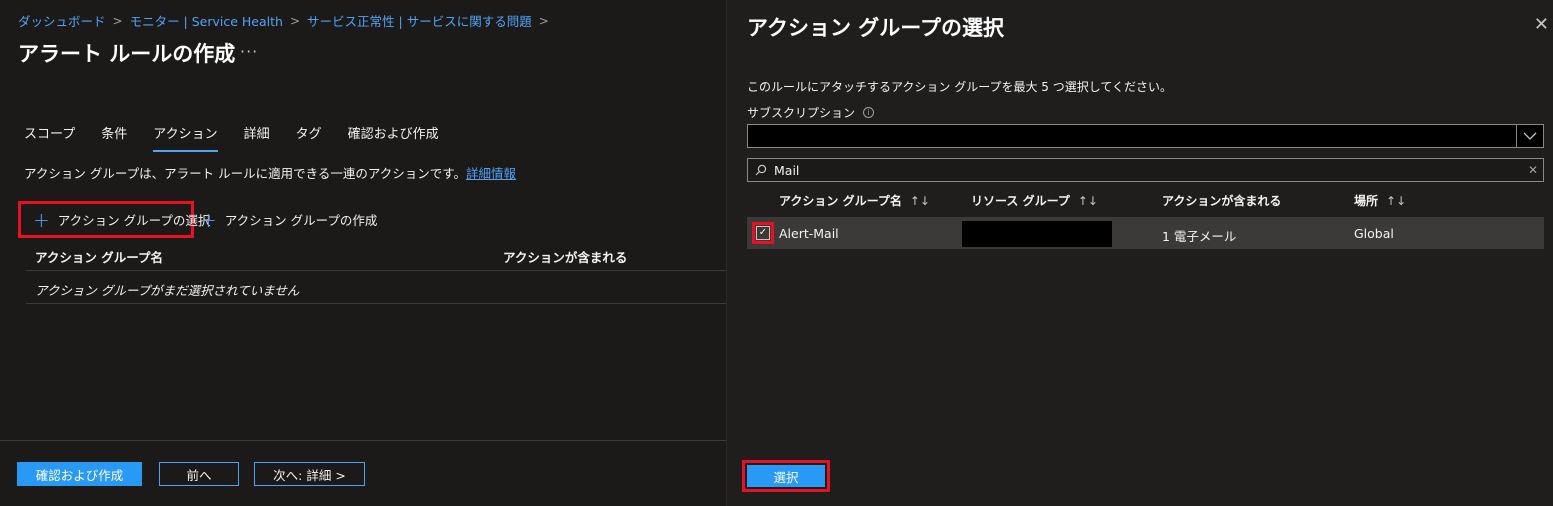  What do you see at coordinates (249, 51) in the screenshot?
I see `more-options-button: ···` at bounding box center [249, 51].